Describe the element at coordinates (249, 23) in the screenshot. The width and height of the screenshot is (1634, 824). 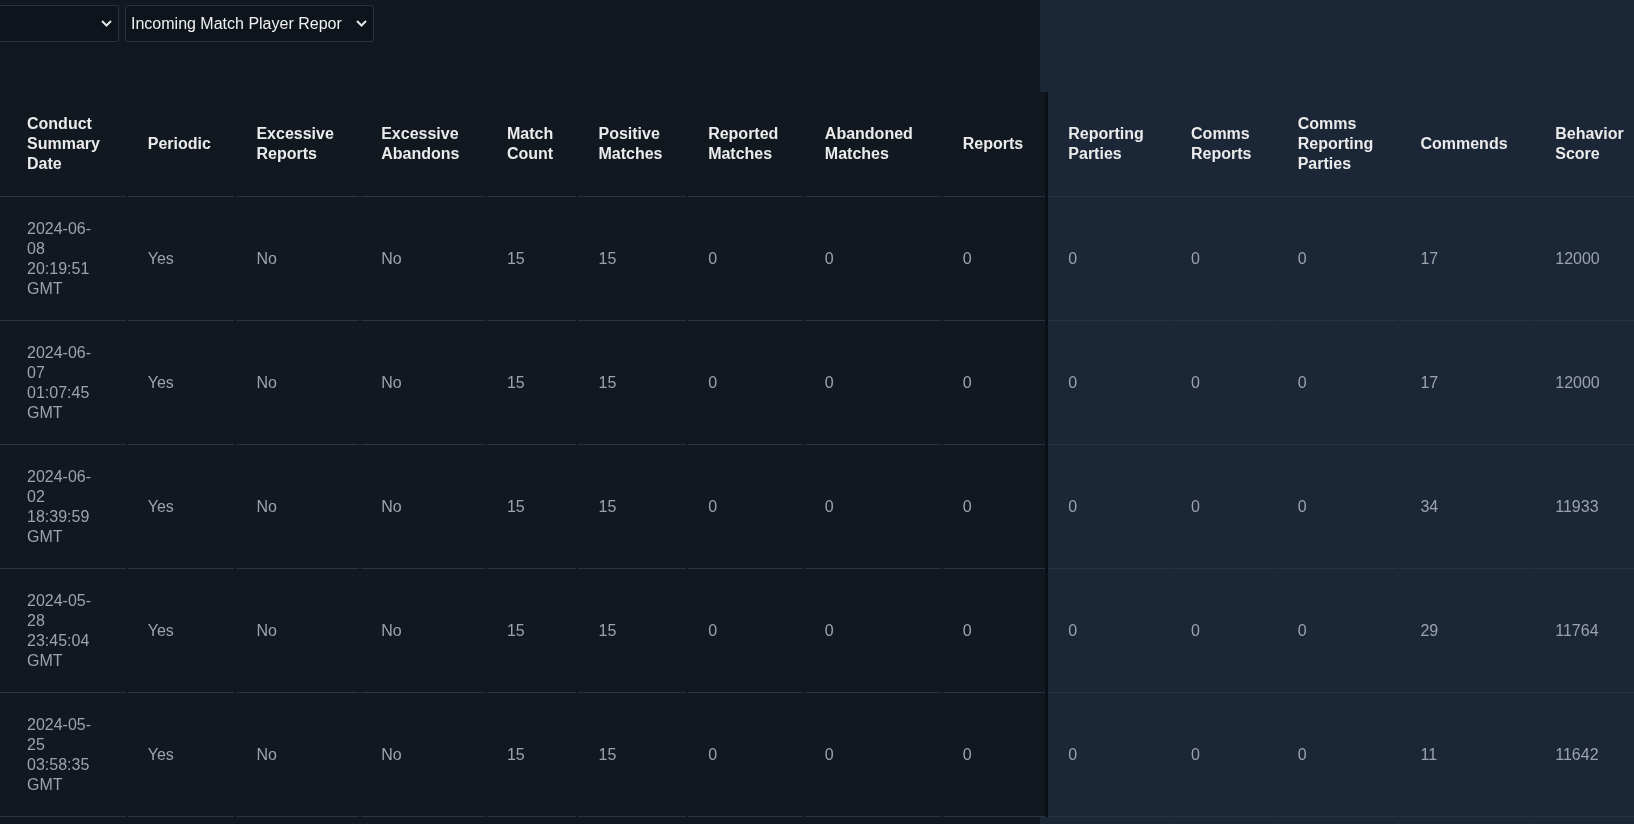
I see `dropdown: Incoming Match Player Repor` at that location.